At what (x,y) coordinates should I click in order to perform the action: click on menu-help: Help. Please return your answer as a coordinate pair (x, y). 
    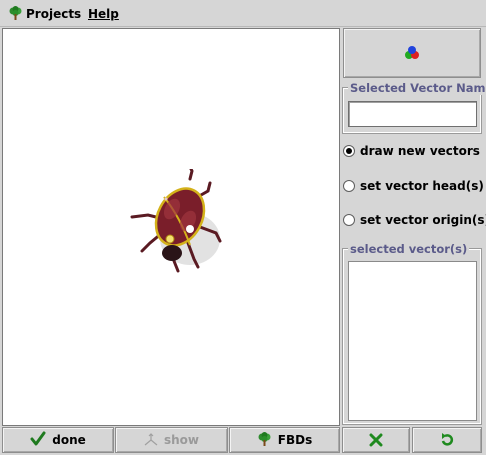
    Looking at the image, I should click on (103, 14).